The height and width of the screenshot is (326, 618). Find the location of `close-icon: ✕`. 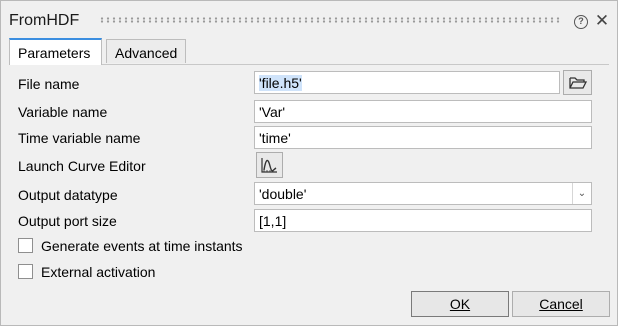

close-icon: ✕ is located at coordinates (602, 21).